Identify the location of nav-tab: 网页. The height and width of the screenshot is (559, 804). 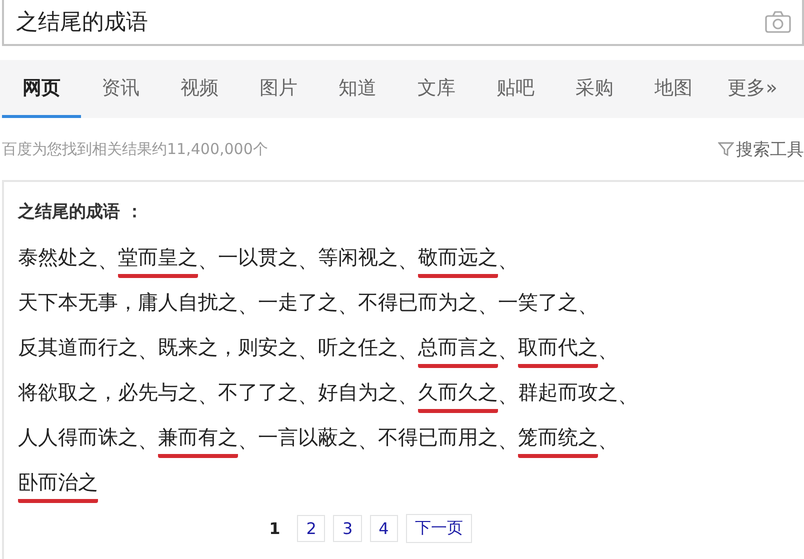
(41, 89).